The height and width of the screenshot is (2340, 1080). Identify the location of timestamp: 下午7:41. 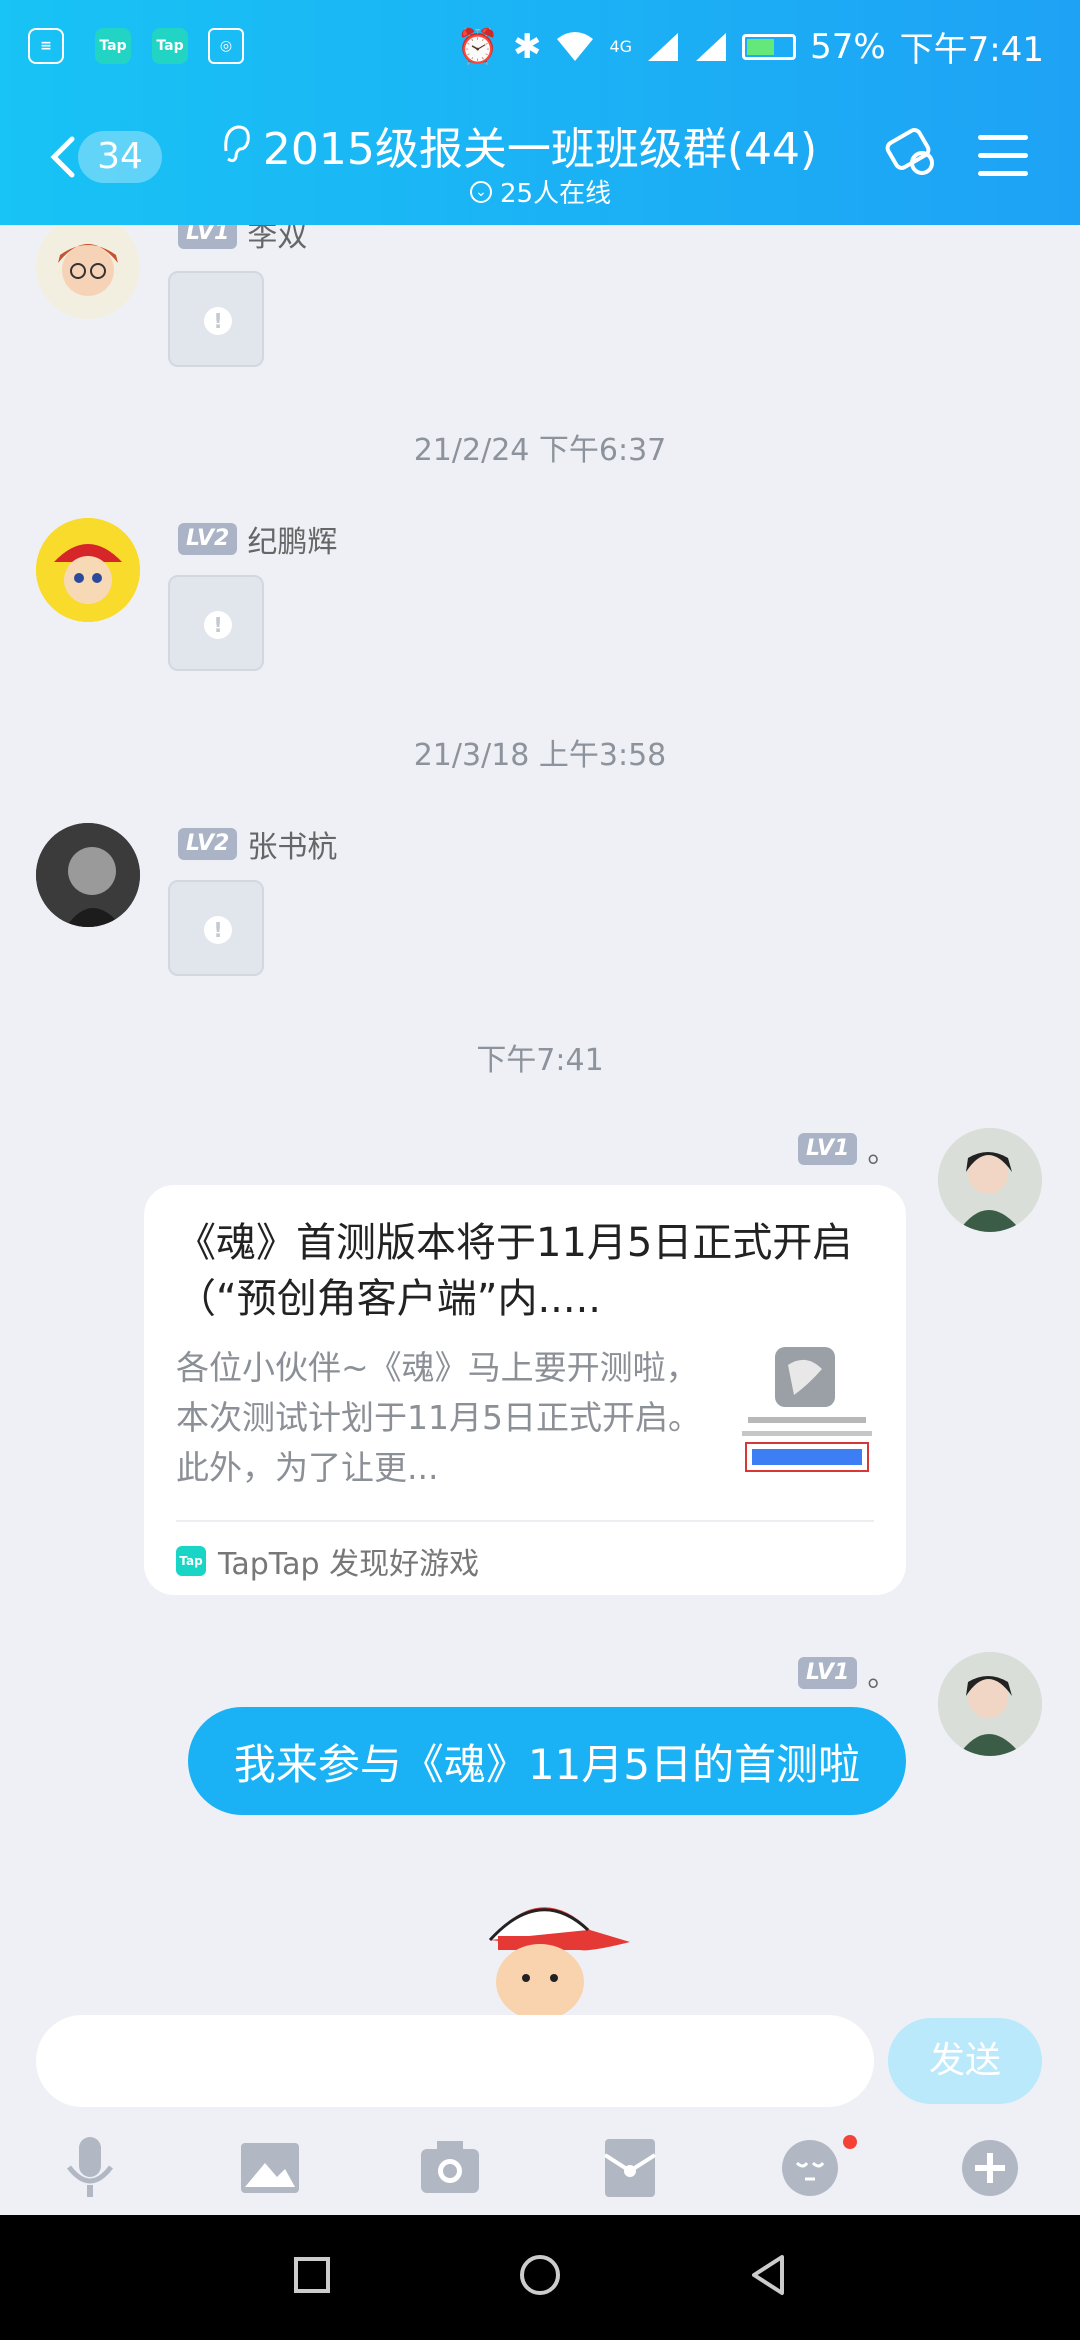
(540, 1060).